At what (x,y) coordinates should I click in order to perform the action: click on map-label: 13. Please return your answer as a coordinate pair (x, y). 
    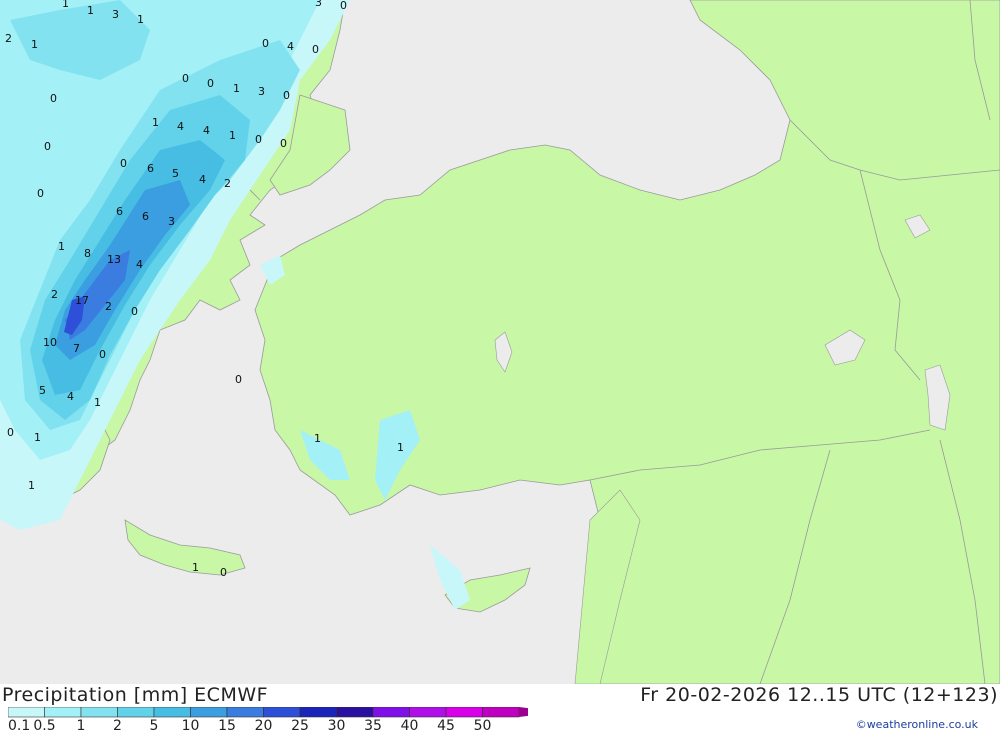
    Looking at the image, I should click on (114, 259).